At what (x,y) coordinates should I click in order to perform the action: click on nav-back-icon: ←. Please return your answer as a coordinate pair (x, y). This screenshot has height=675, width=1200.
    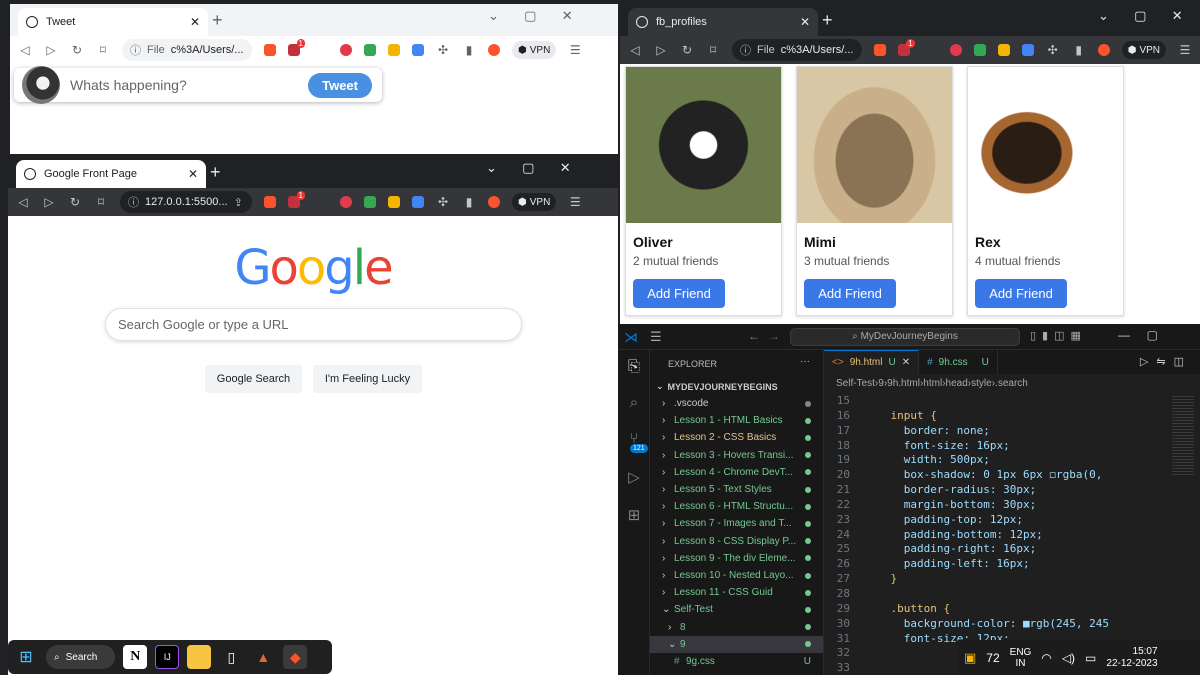
    Looking at the image, I should click on (754, 336).